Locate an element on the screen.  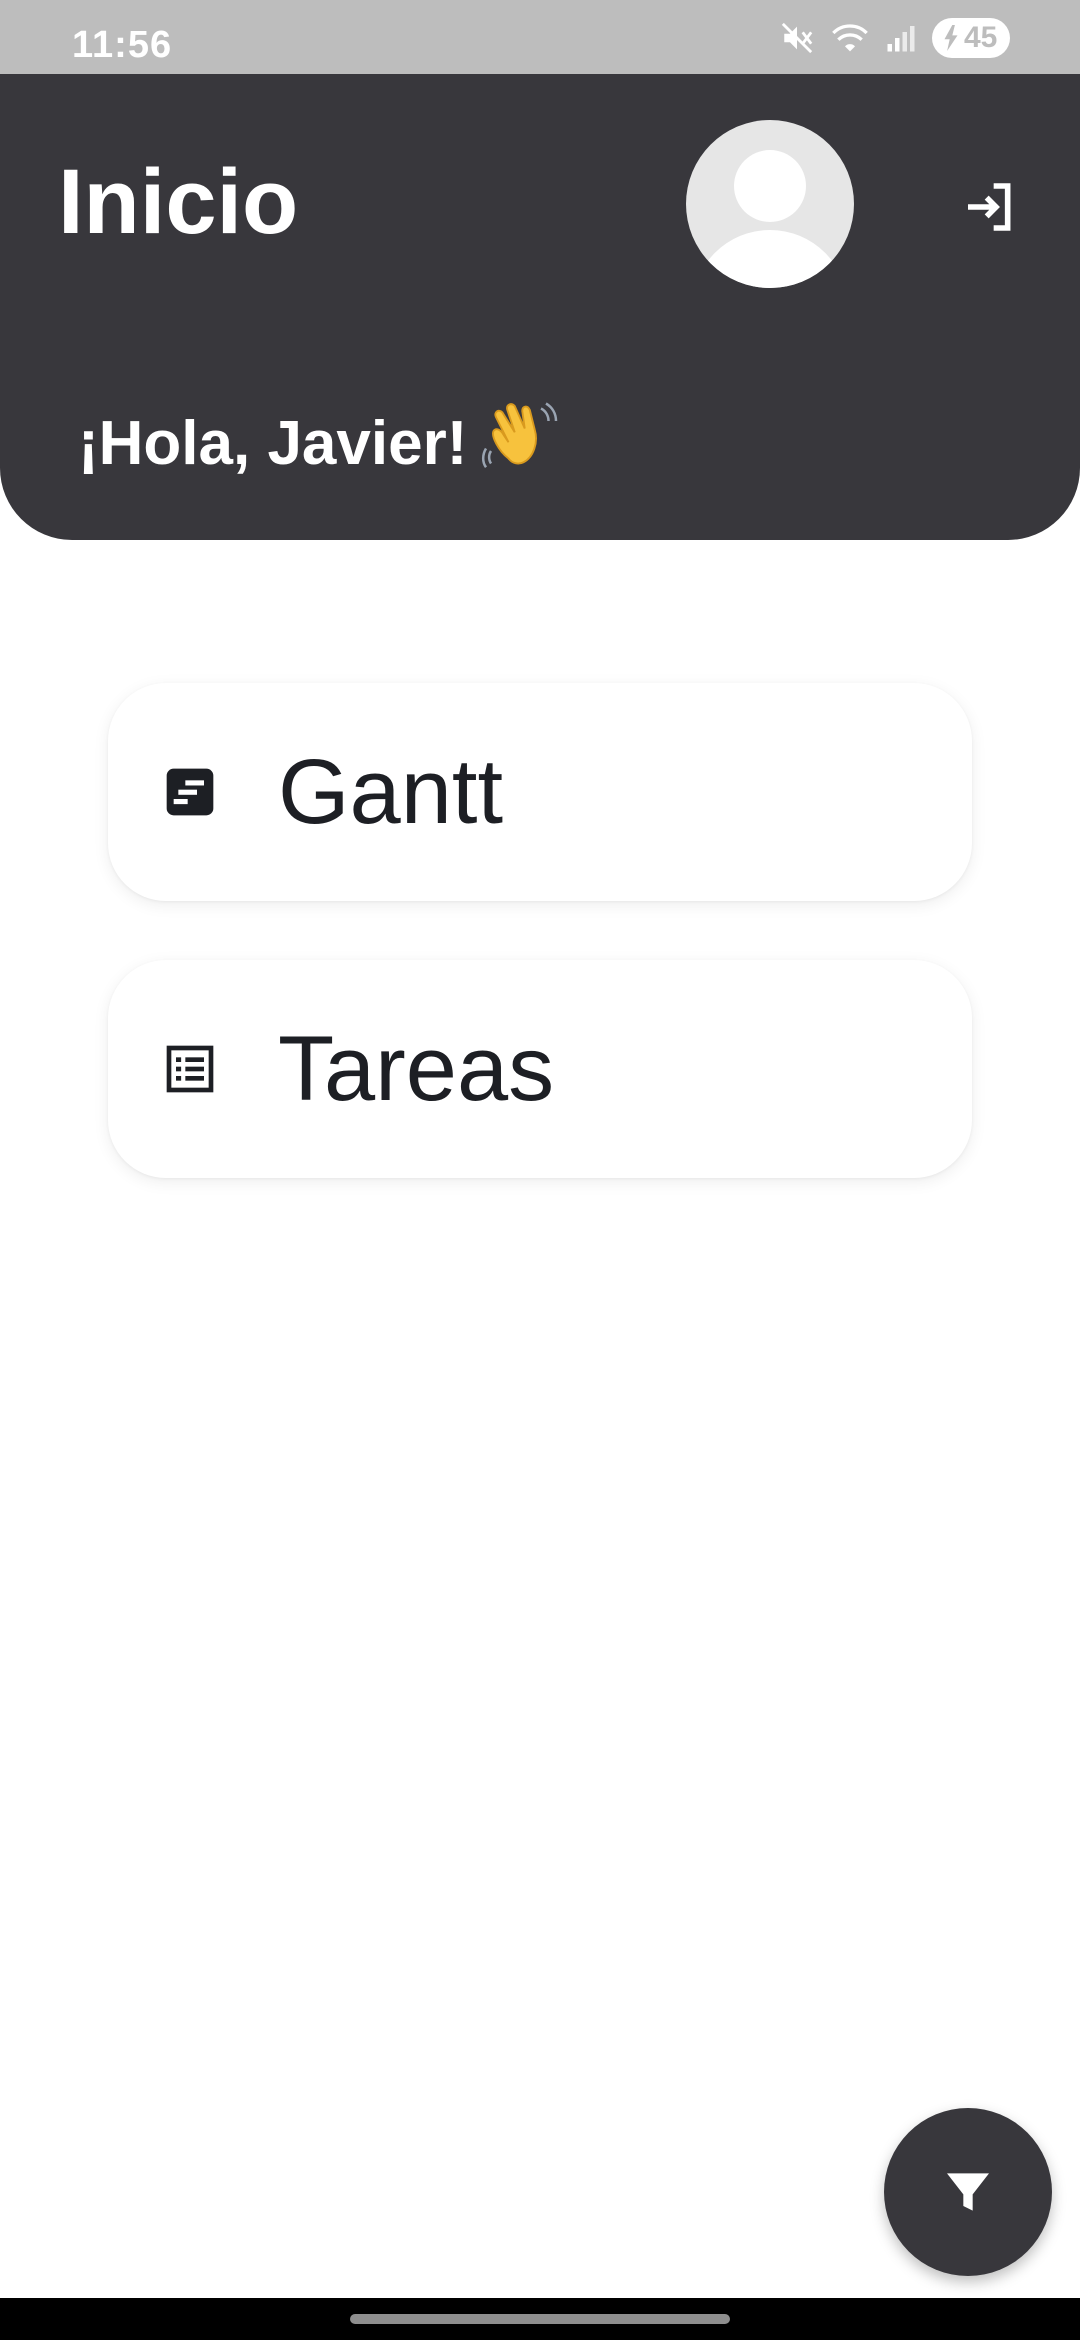
user-avatar-icon is located at coordinates (770, 204).